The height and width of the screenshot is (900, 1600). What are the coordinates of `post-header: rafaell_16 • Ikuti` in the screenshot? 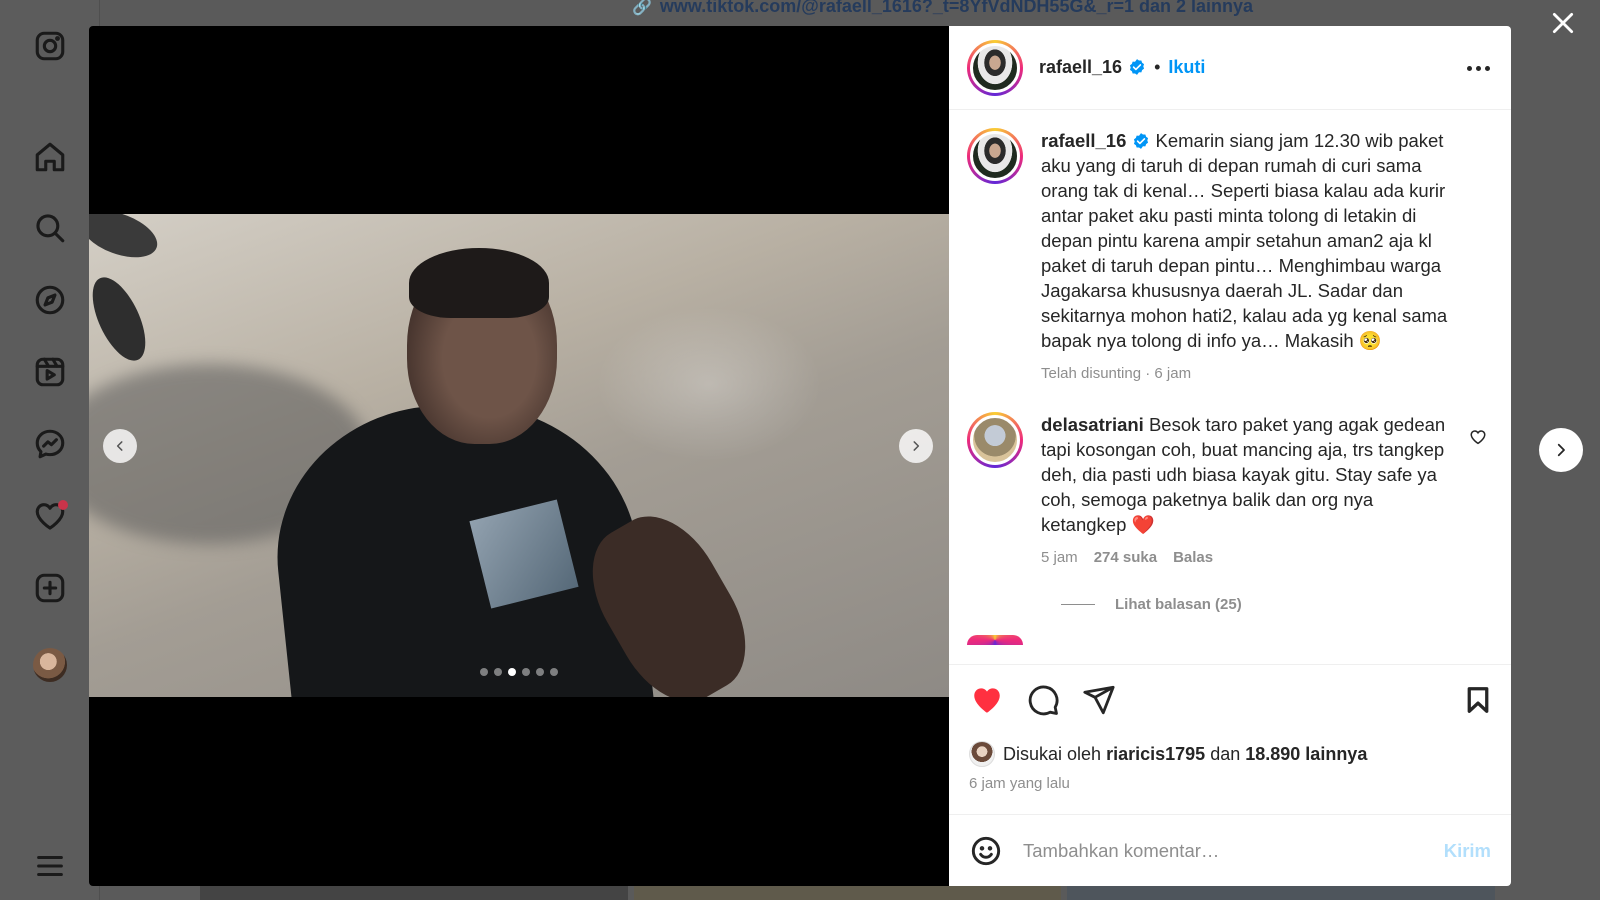 It's located at (1230, 68).